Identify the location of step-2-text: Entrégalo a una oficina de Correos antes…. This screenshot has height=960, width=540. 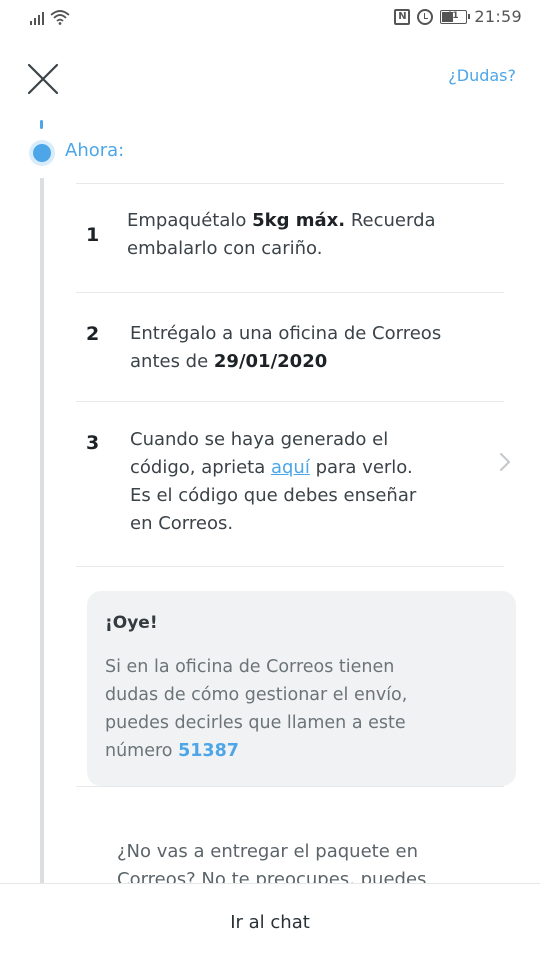
(315, 348).